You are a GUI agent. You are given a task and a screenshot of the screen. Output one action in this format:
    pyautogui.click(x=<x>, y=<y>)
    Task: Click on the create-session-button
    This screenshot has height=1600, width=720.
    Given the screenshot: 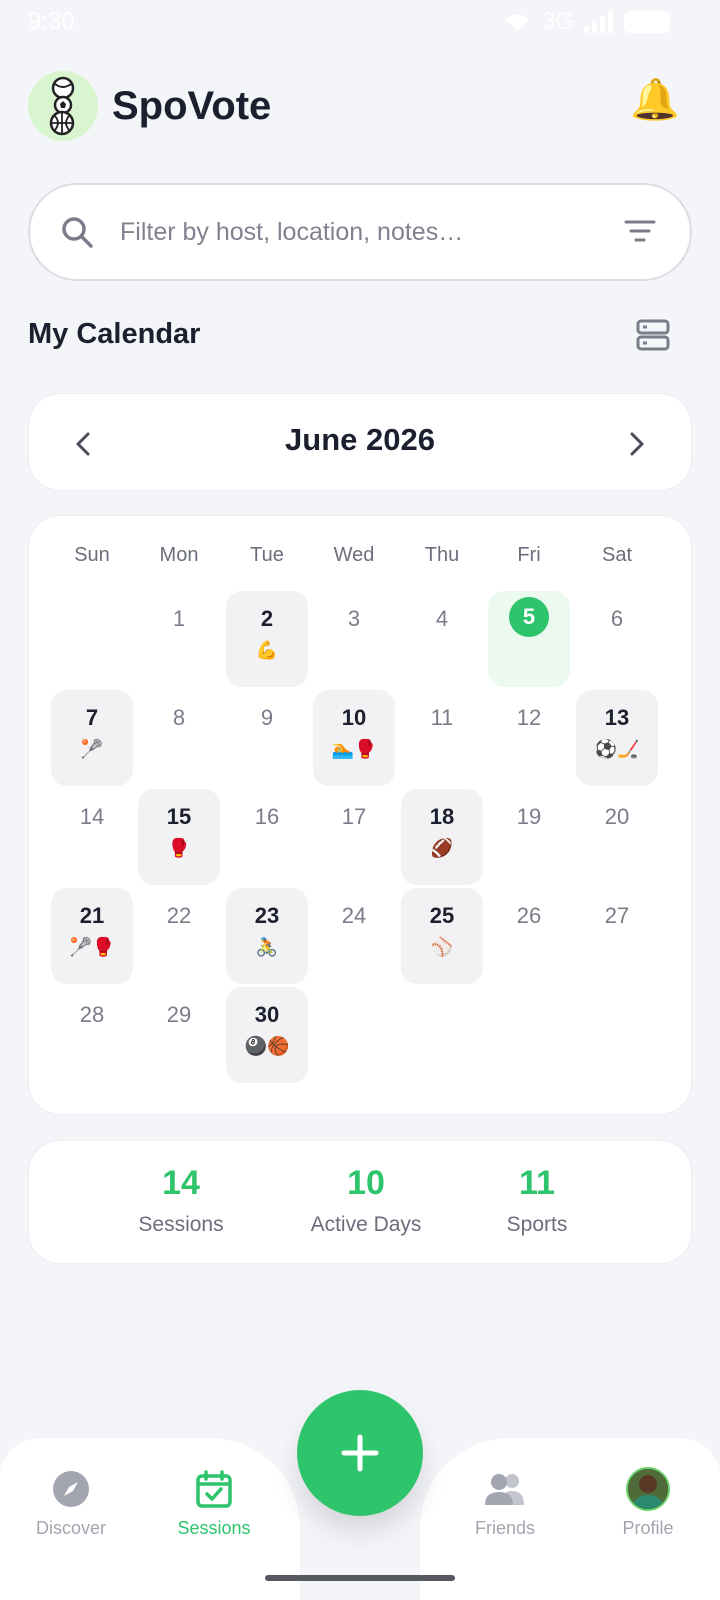 What is the action you would take?
    pyautogui.click(x=360, y=1453)
    